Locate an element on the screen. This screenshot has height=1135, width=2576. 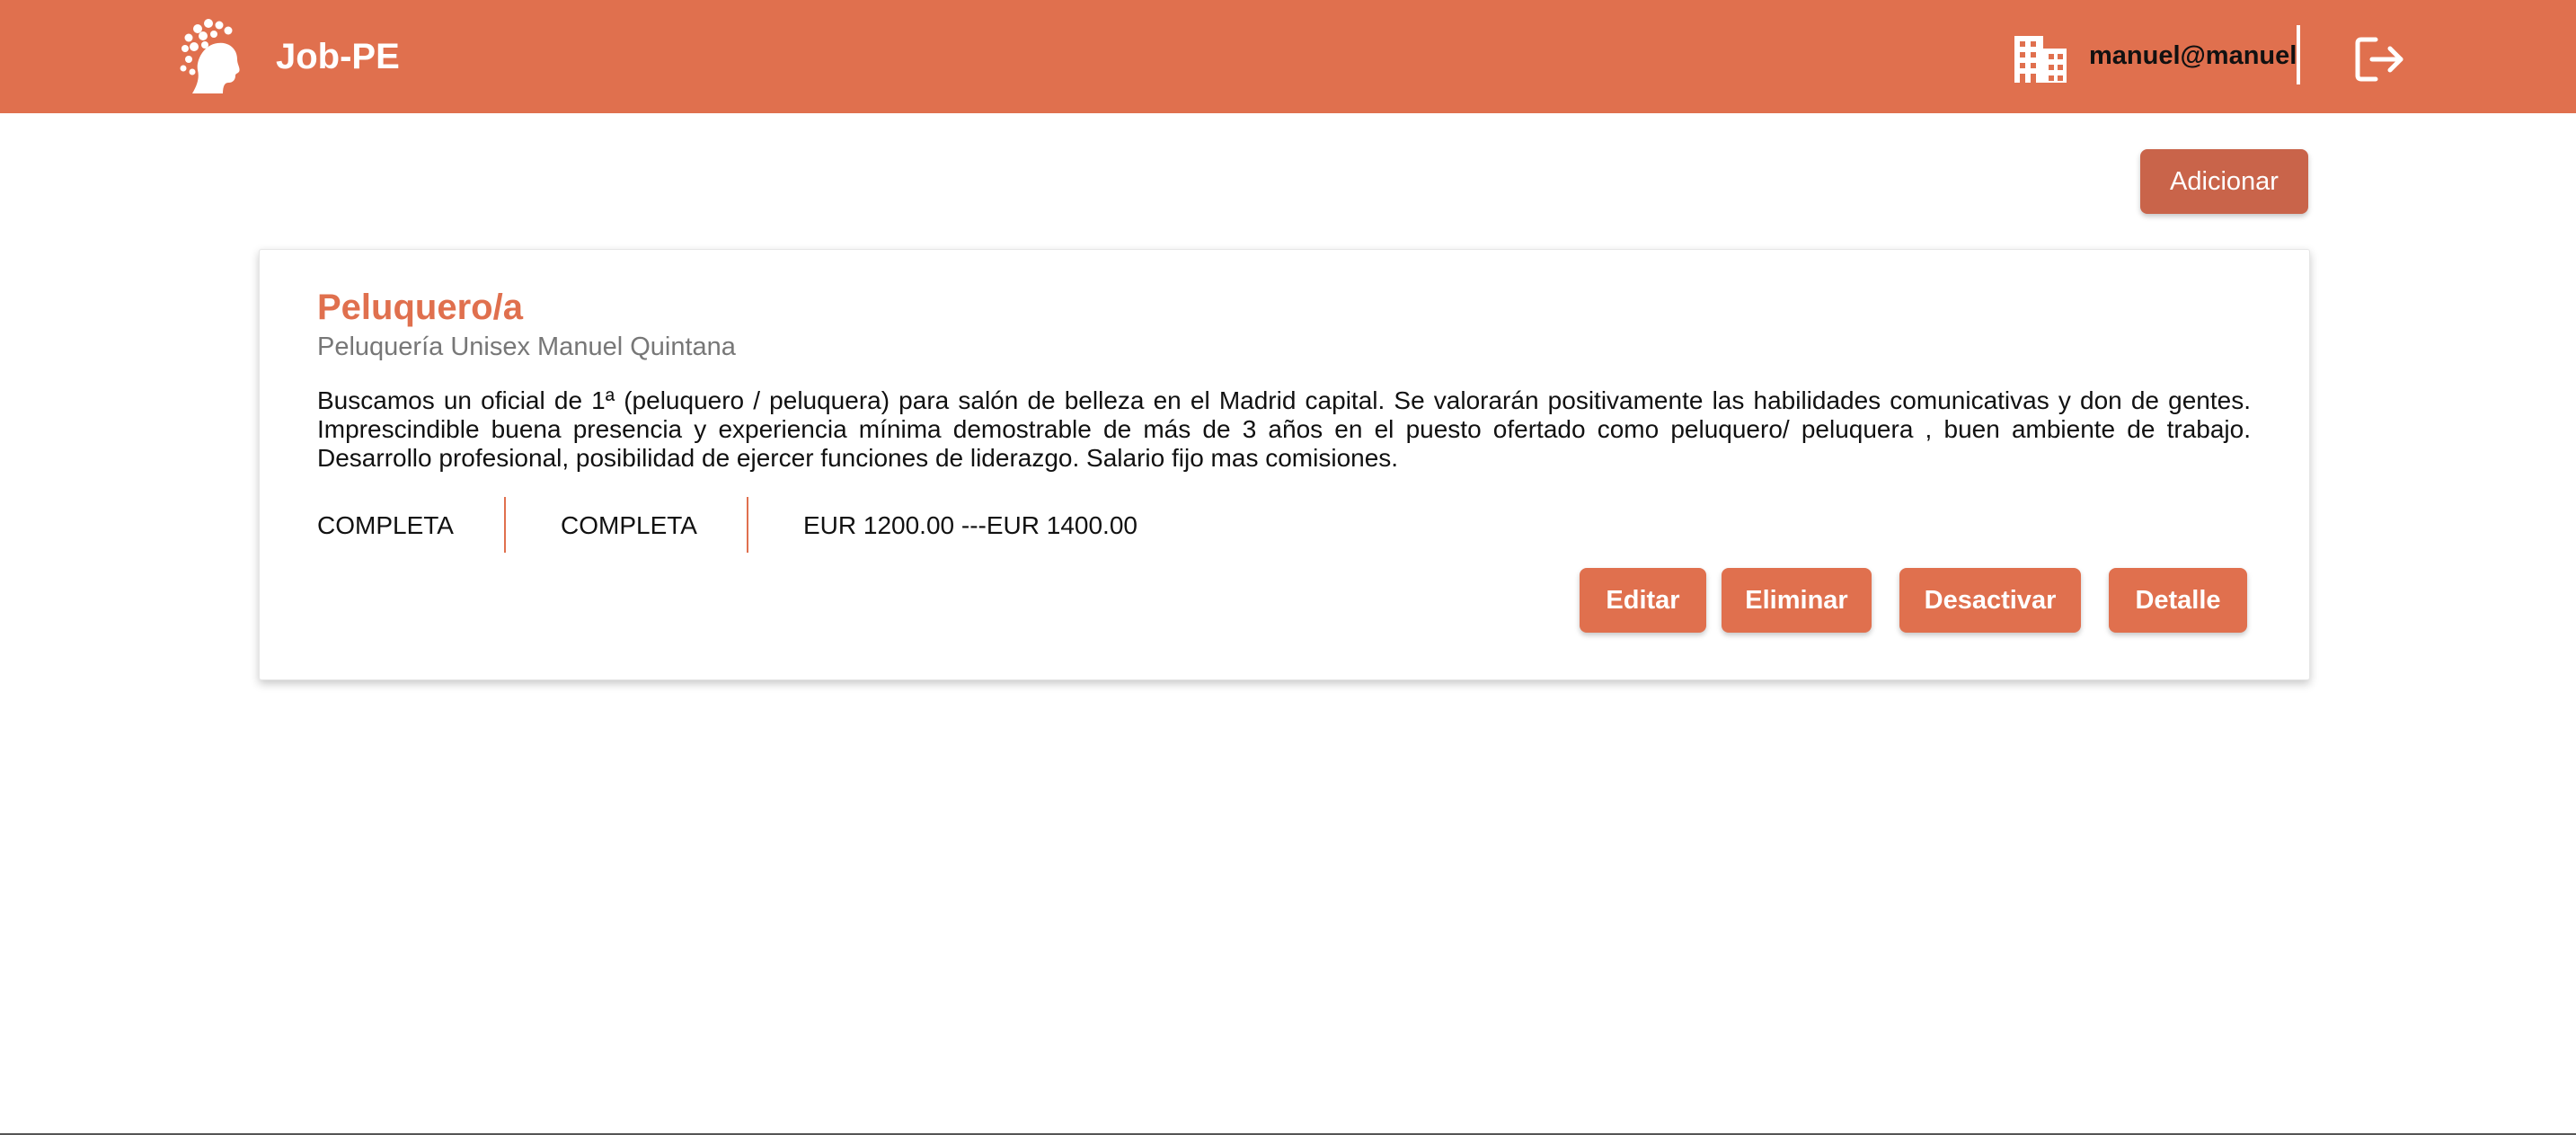
top-app-bar: Job-PE manuel@manuel is located at coordinates (1288, 57).